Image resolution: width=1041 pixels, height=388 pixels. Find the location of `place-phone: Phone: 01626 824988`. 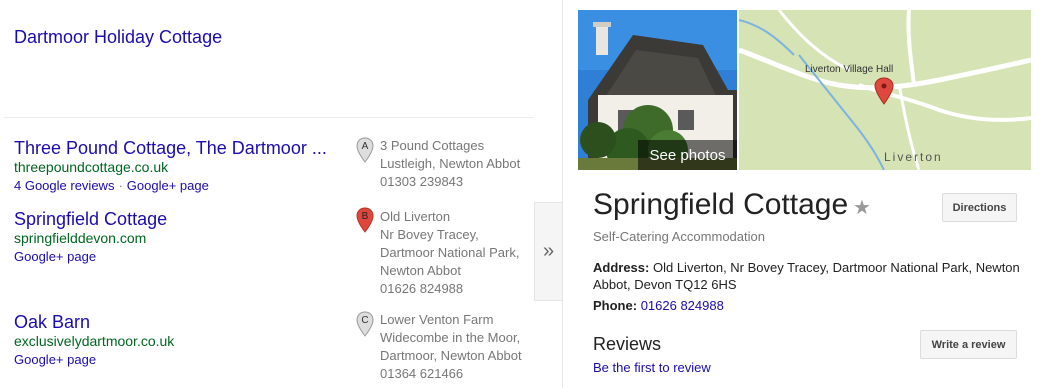

place-phone: Phone: 01626 824988 is located at coordinates (658, 305).